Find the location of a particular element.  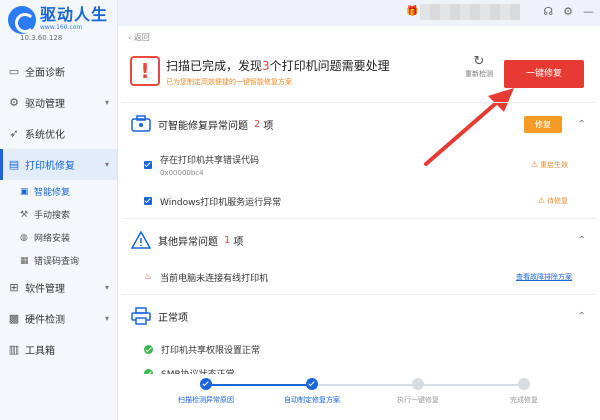

back-label: 返回 is located at coordinates (141, 37).